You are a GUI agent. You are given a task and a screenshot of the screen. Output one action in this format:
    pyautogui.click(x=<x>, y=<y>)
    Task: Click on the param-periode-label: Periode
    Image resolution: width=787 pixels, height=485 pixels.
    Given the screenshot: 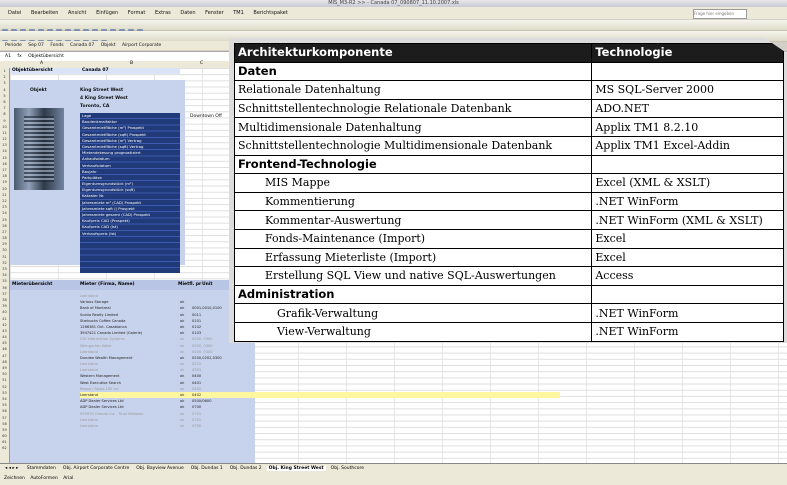 What is the action you would take?
    pyautogui.click(x=13, y=45)
    